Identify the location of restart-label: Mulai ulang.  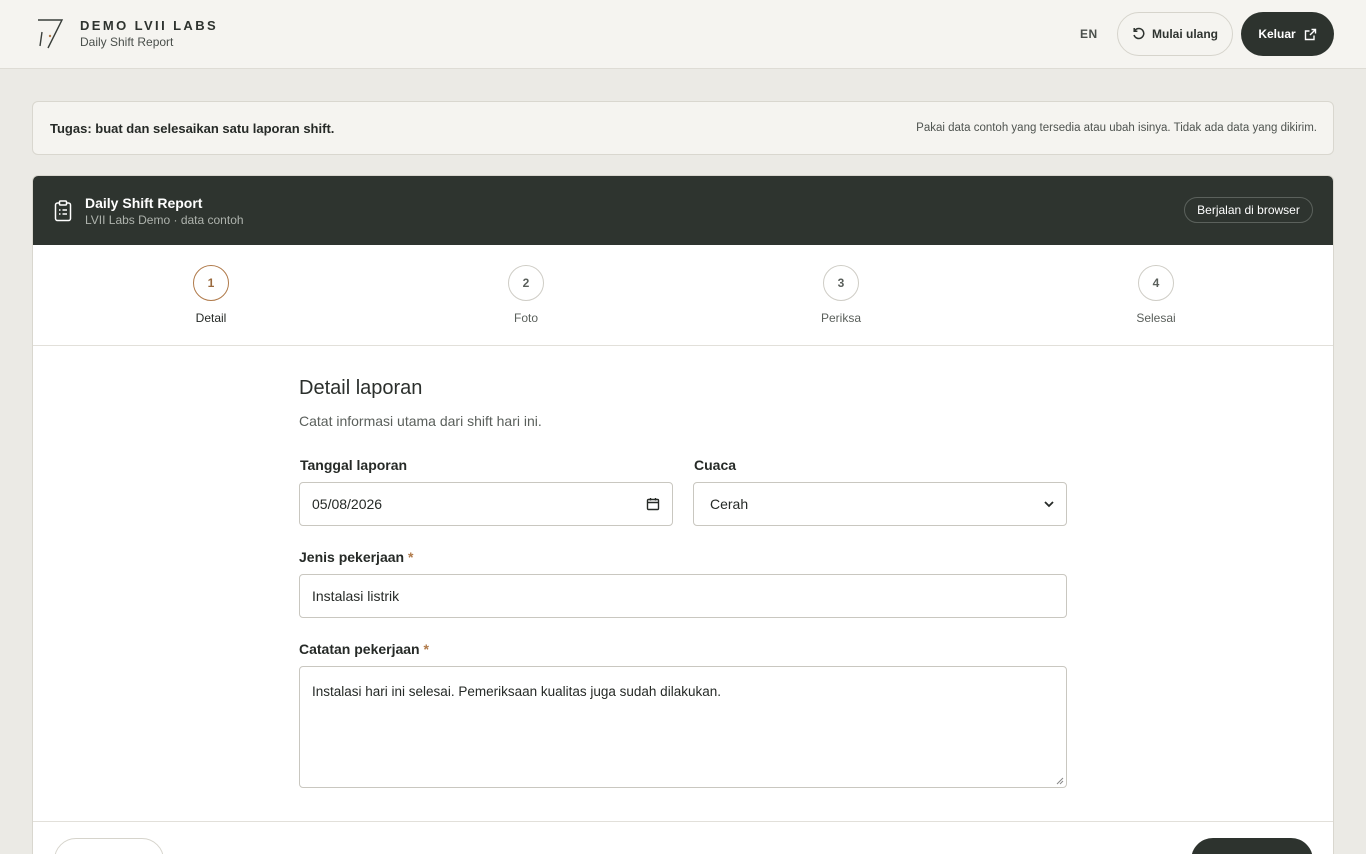
(1185, 34).